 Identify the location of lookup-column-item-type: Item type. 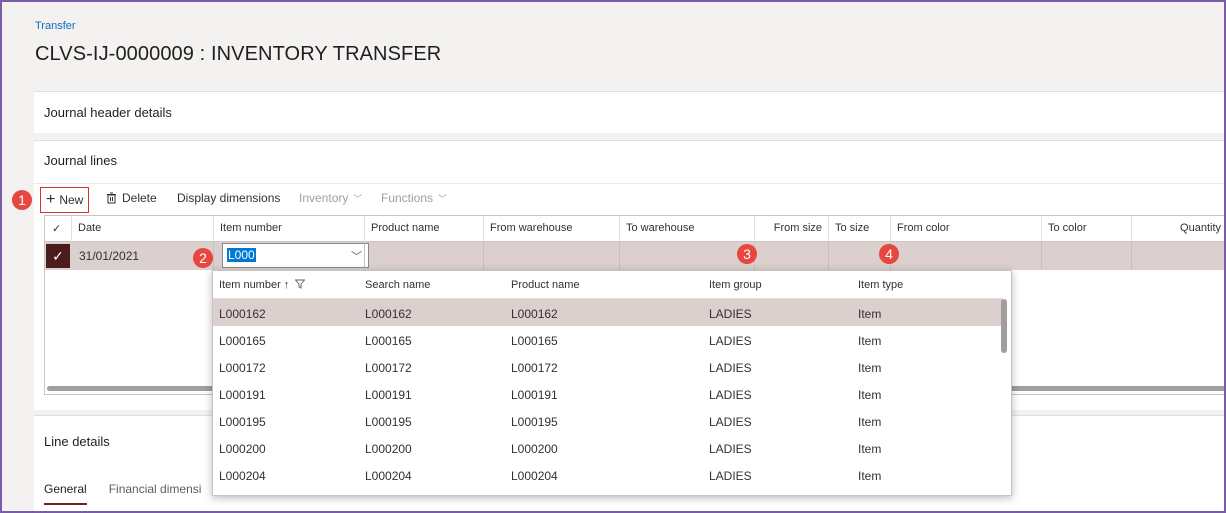
(880, 285).